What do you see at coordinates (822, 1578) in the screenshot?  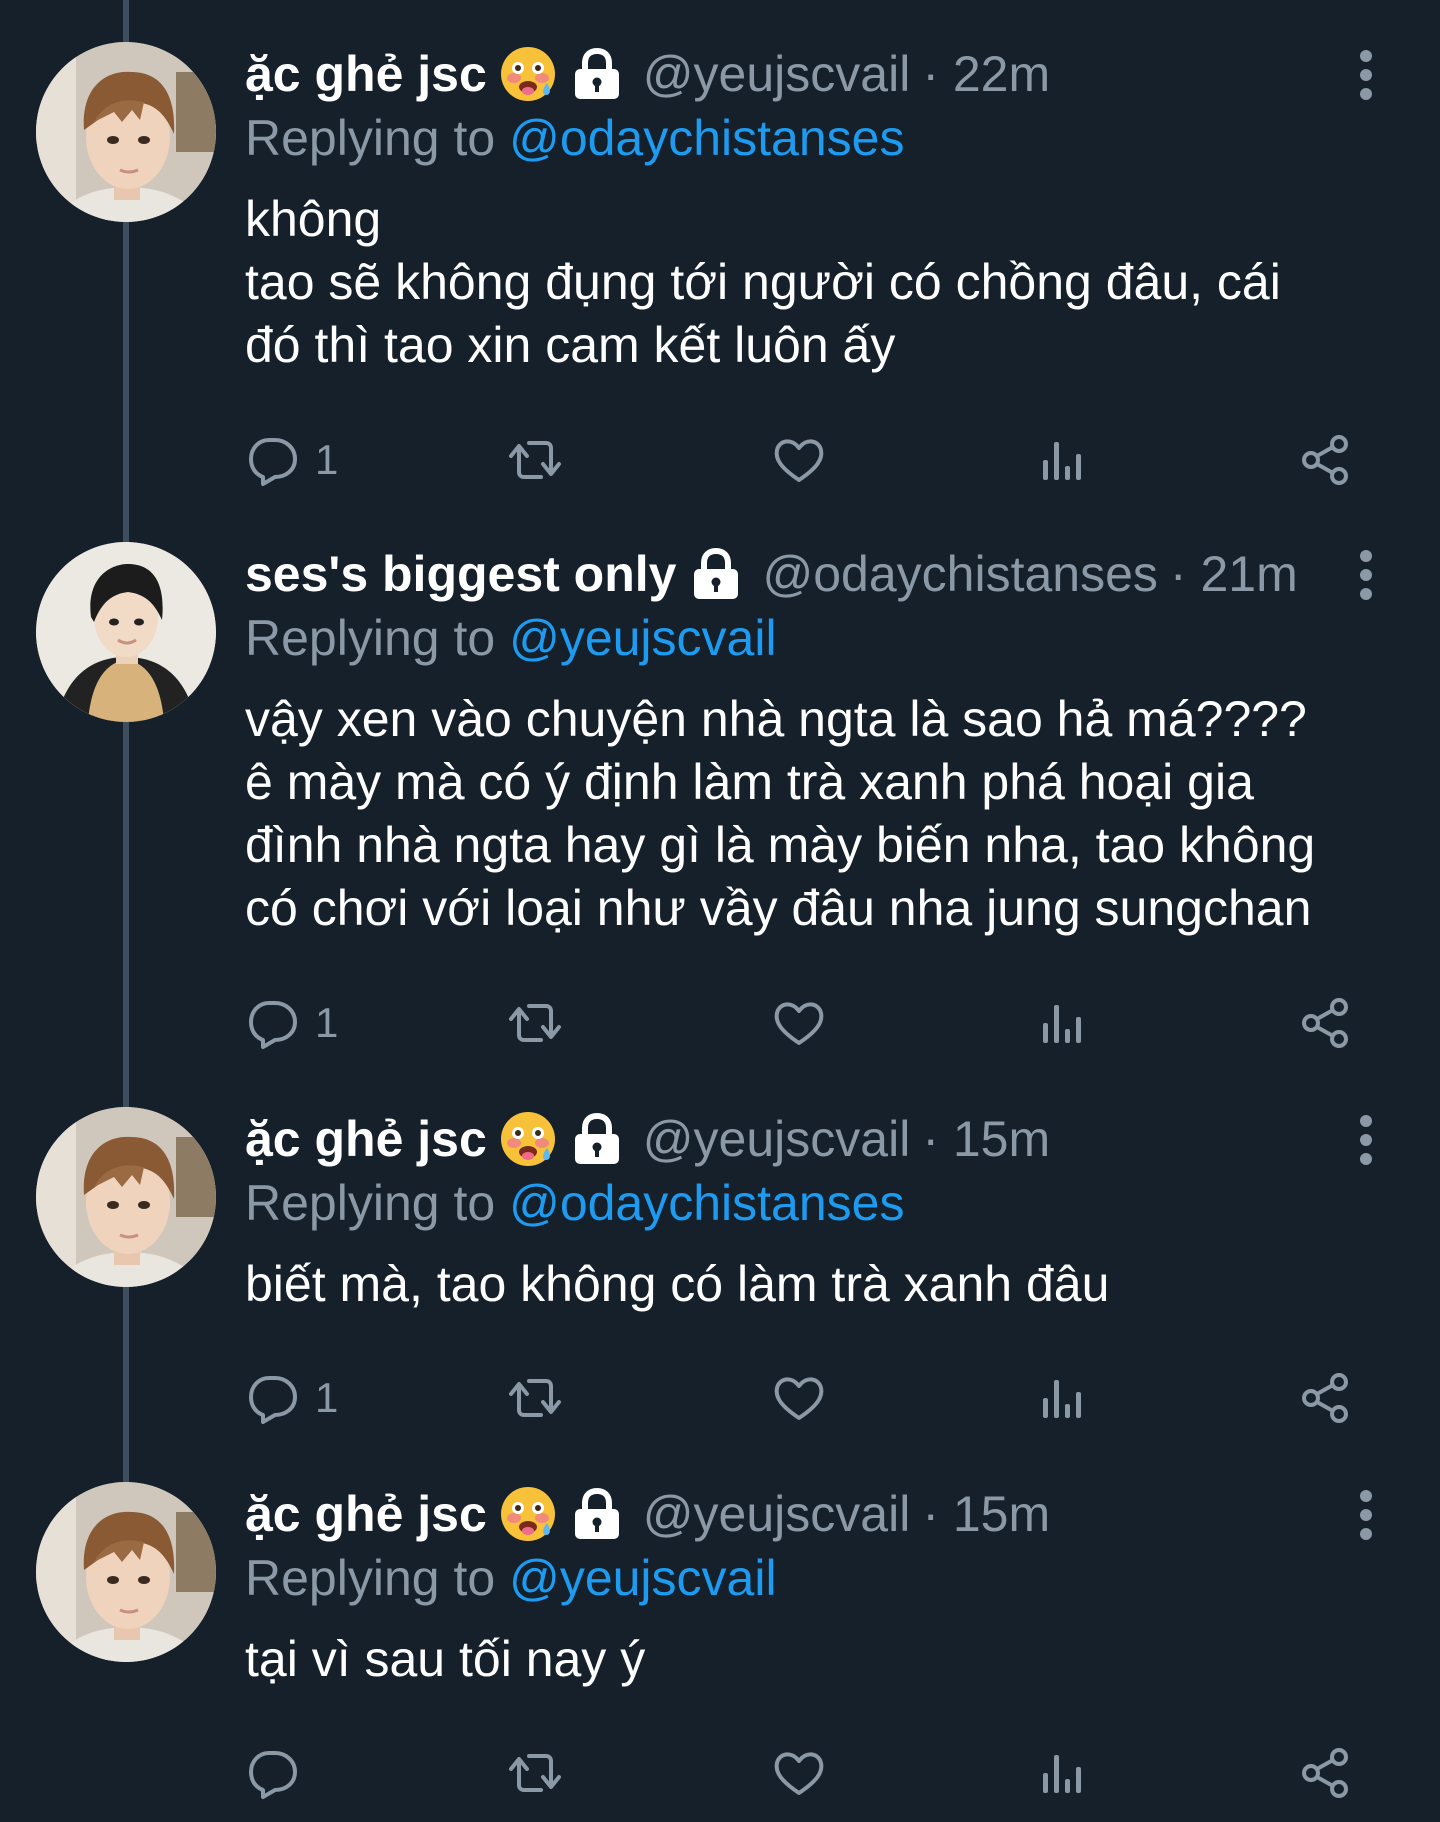 I see `replying-to: Replying to @yeujscvail` at bounding box center [822, 1578].